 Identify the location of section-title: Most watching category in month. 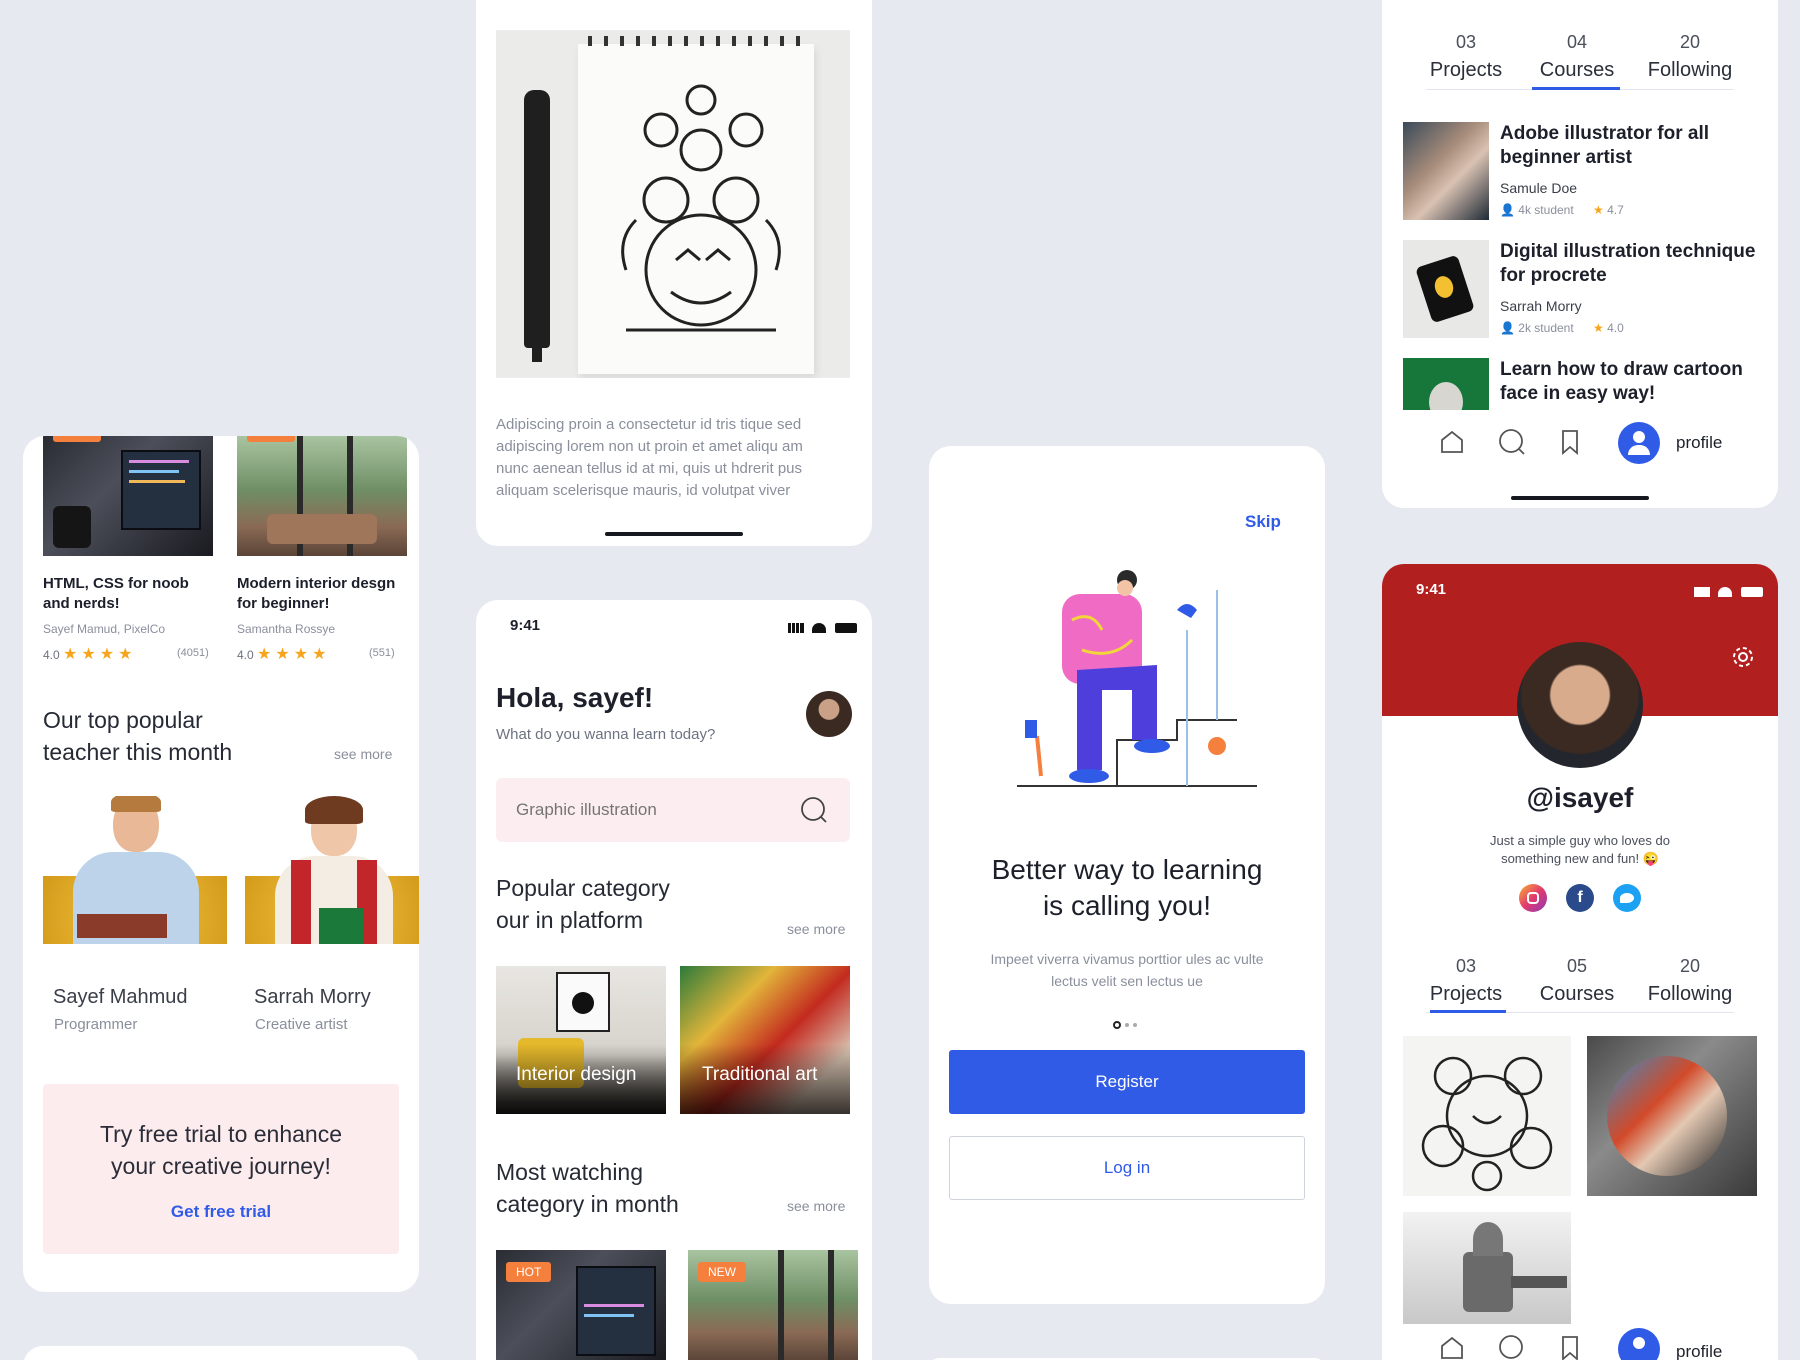
(587, 1188).